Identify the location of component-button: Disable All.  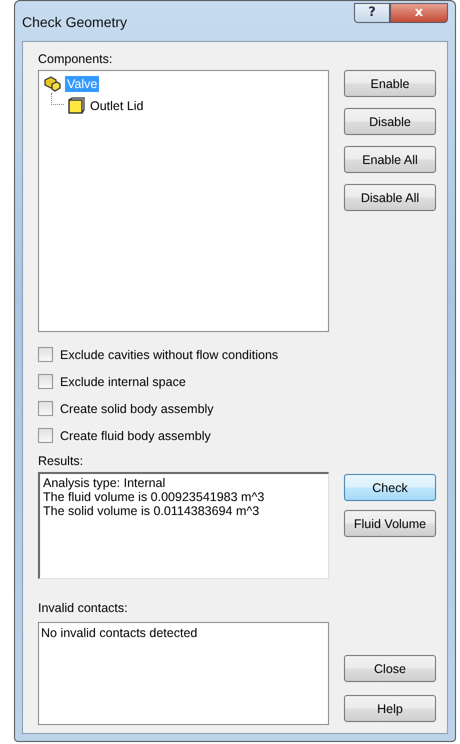
(390, 197).